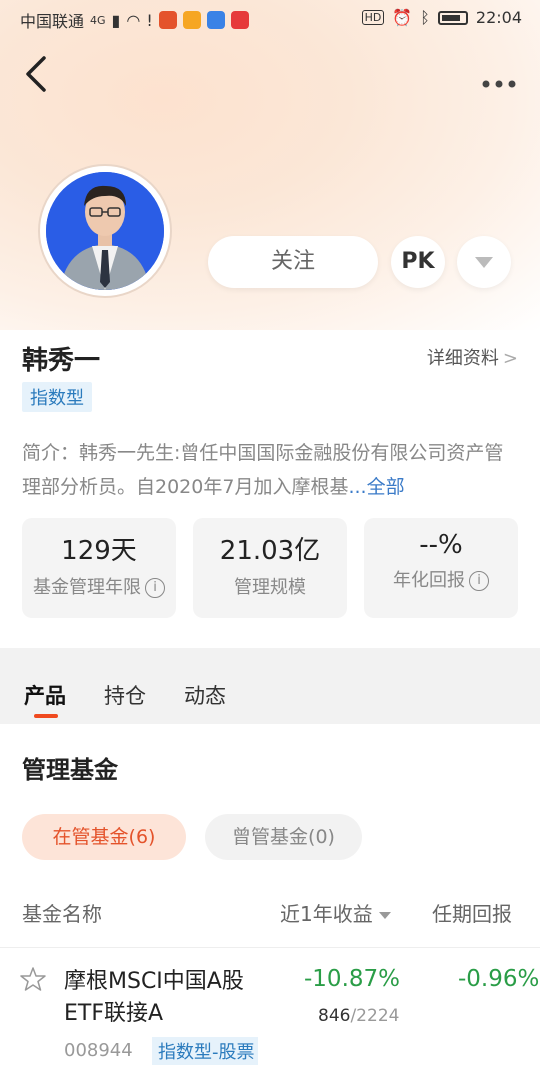  Describe the element at coordinates (169, 998) in the screenshot. I see `fund-name: 摩根MSCI中国A股ETF联接A` at that location.